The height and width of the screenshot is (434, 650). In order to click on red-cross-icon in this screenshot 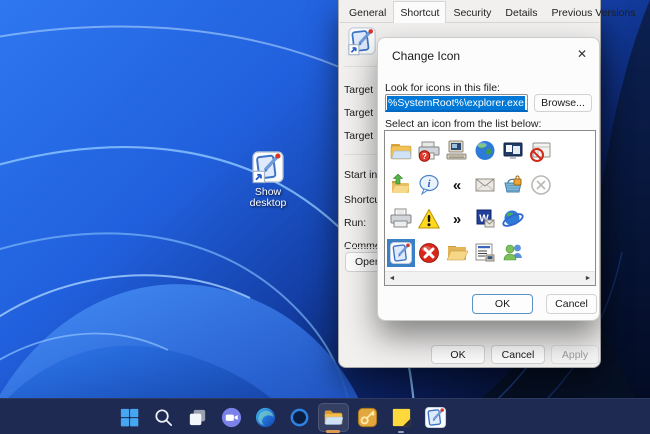, I will do `click(429, 253)`.